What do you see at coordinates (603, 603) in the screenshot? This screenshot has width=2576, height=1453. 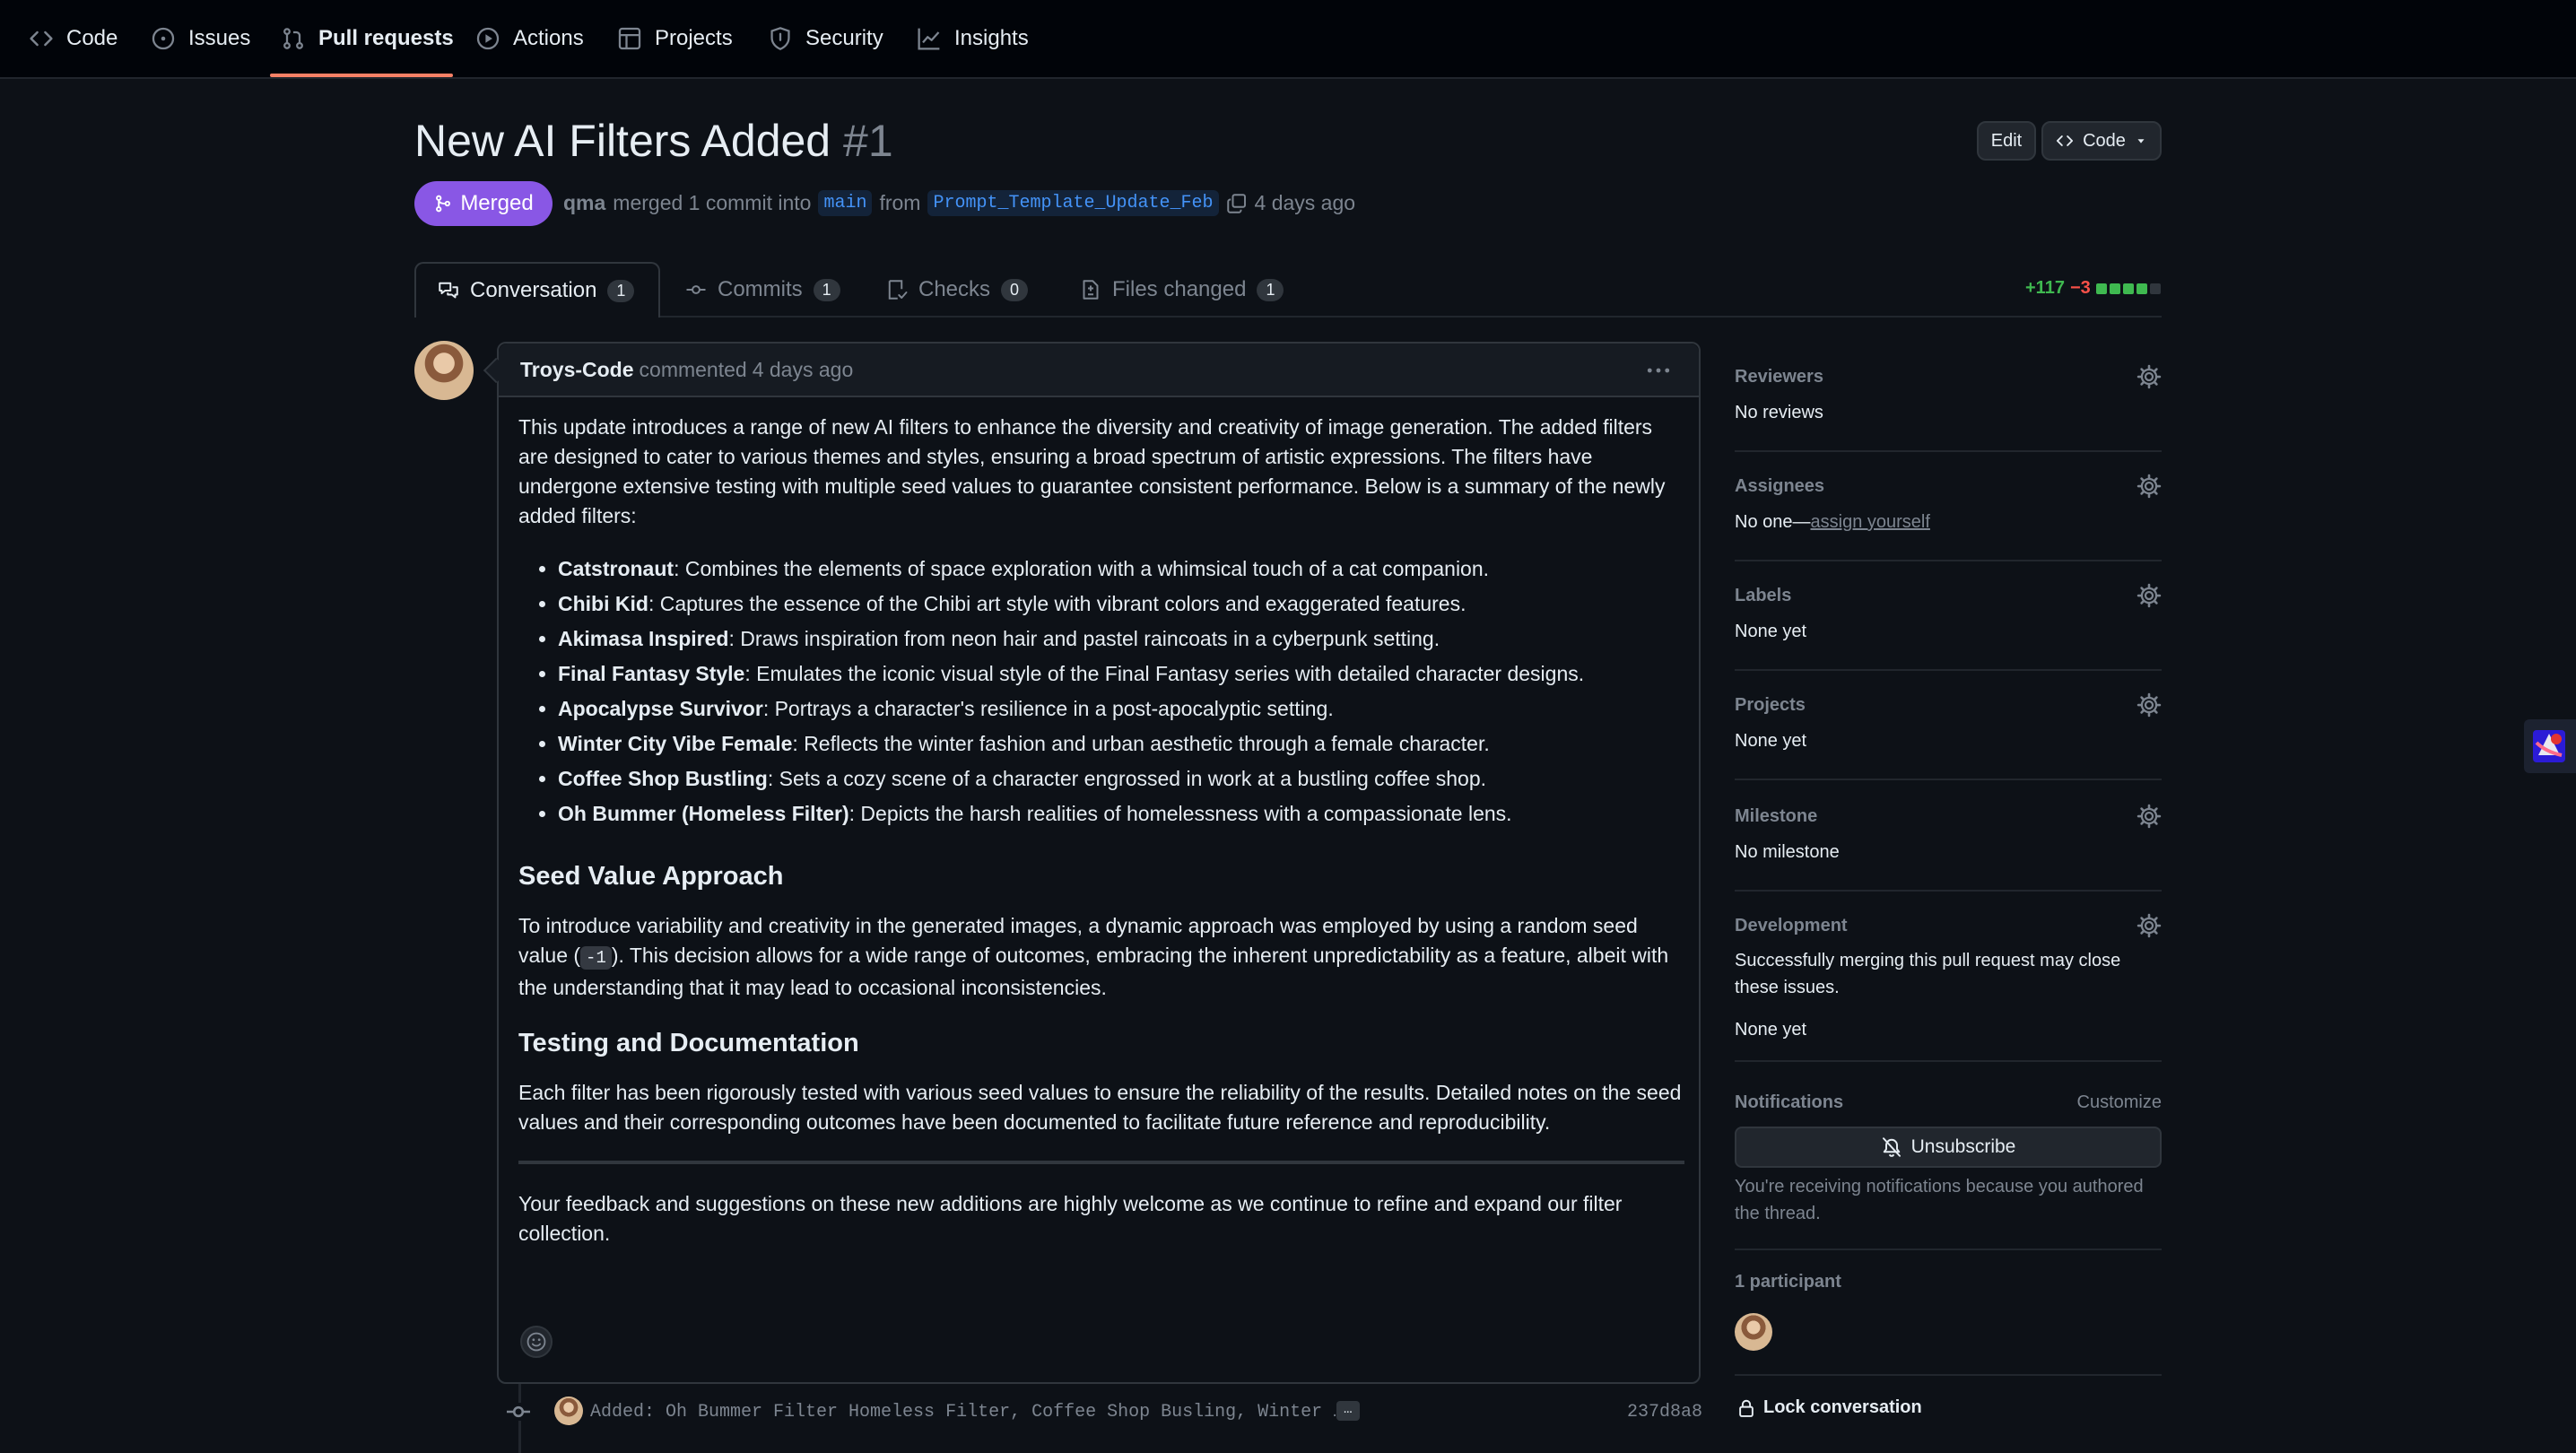 I see `filter-name: Chibi Kid` at bounding box center [603, 603].